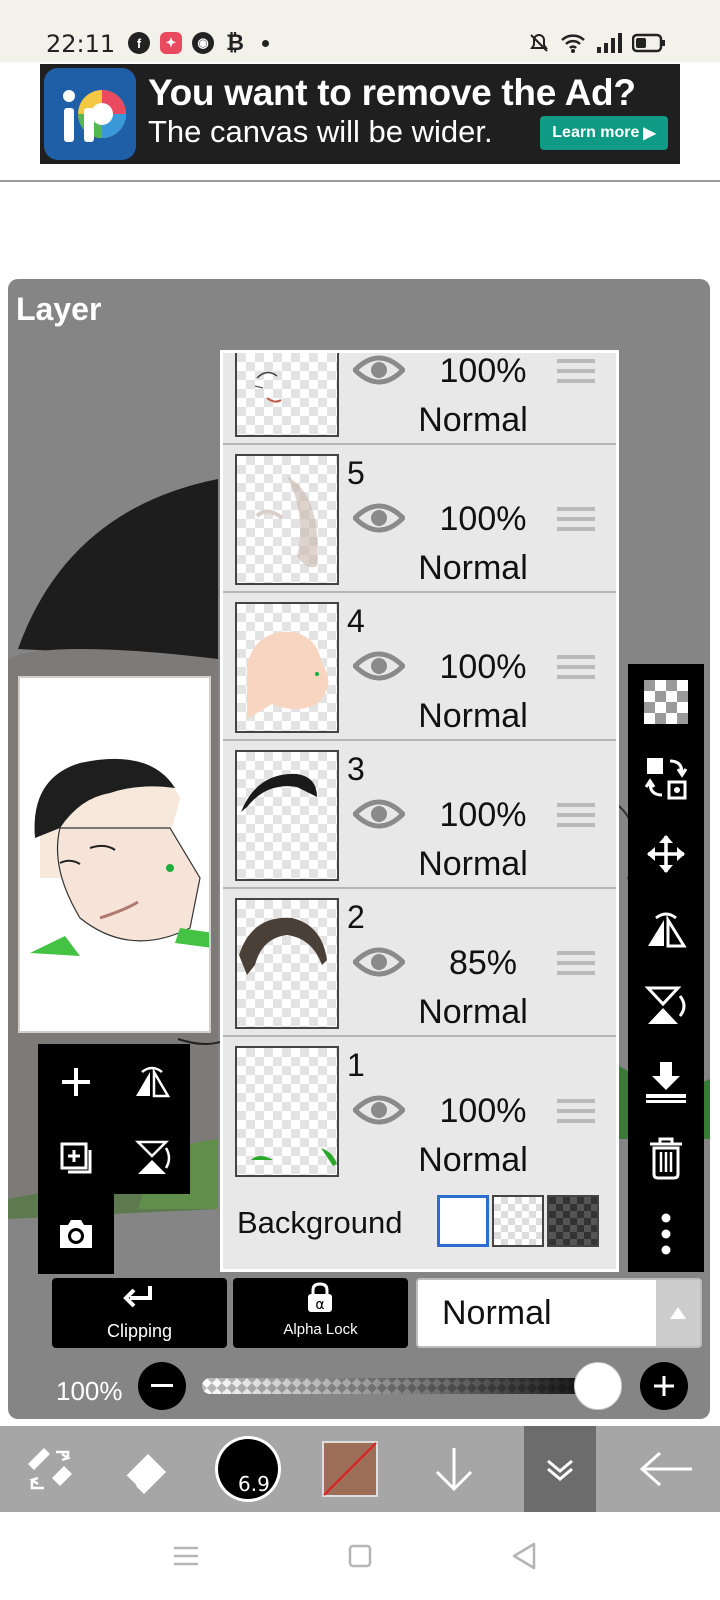 The width and height of the screenshot is (720, 1600). I want to click on battery-icon, so click(648, 43).